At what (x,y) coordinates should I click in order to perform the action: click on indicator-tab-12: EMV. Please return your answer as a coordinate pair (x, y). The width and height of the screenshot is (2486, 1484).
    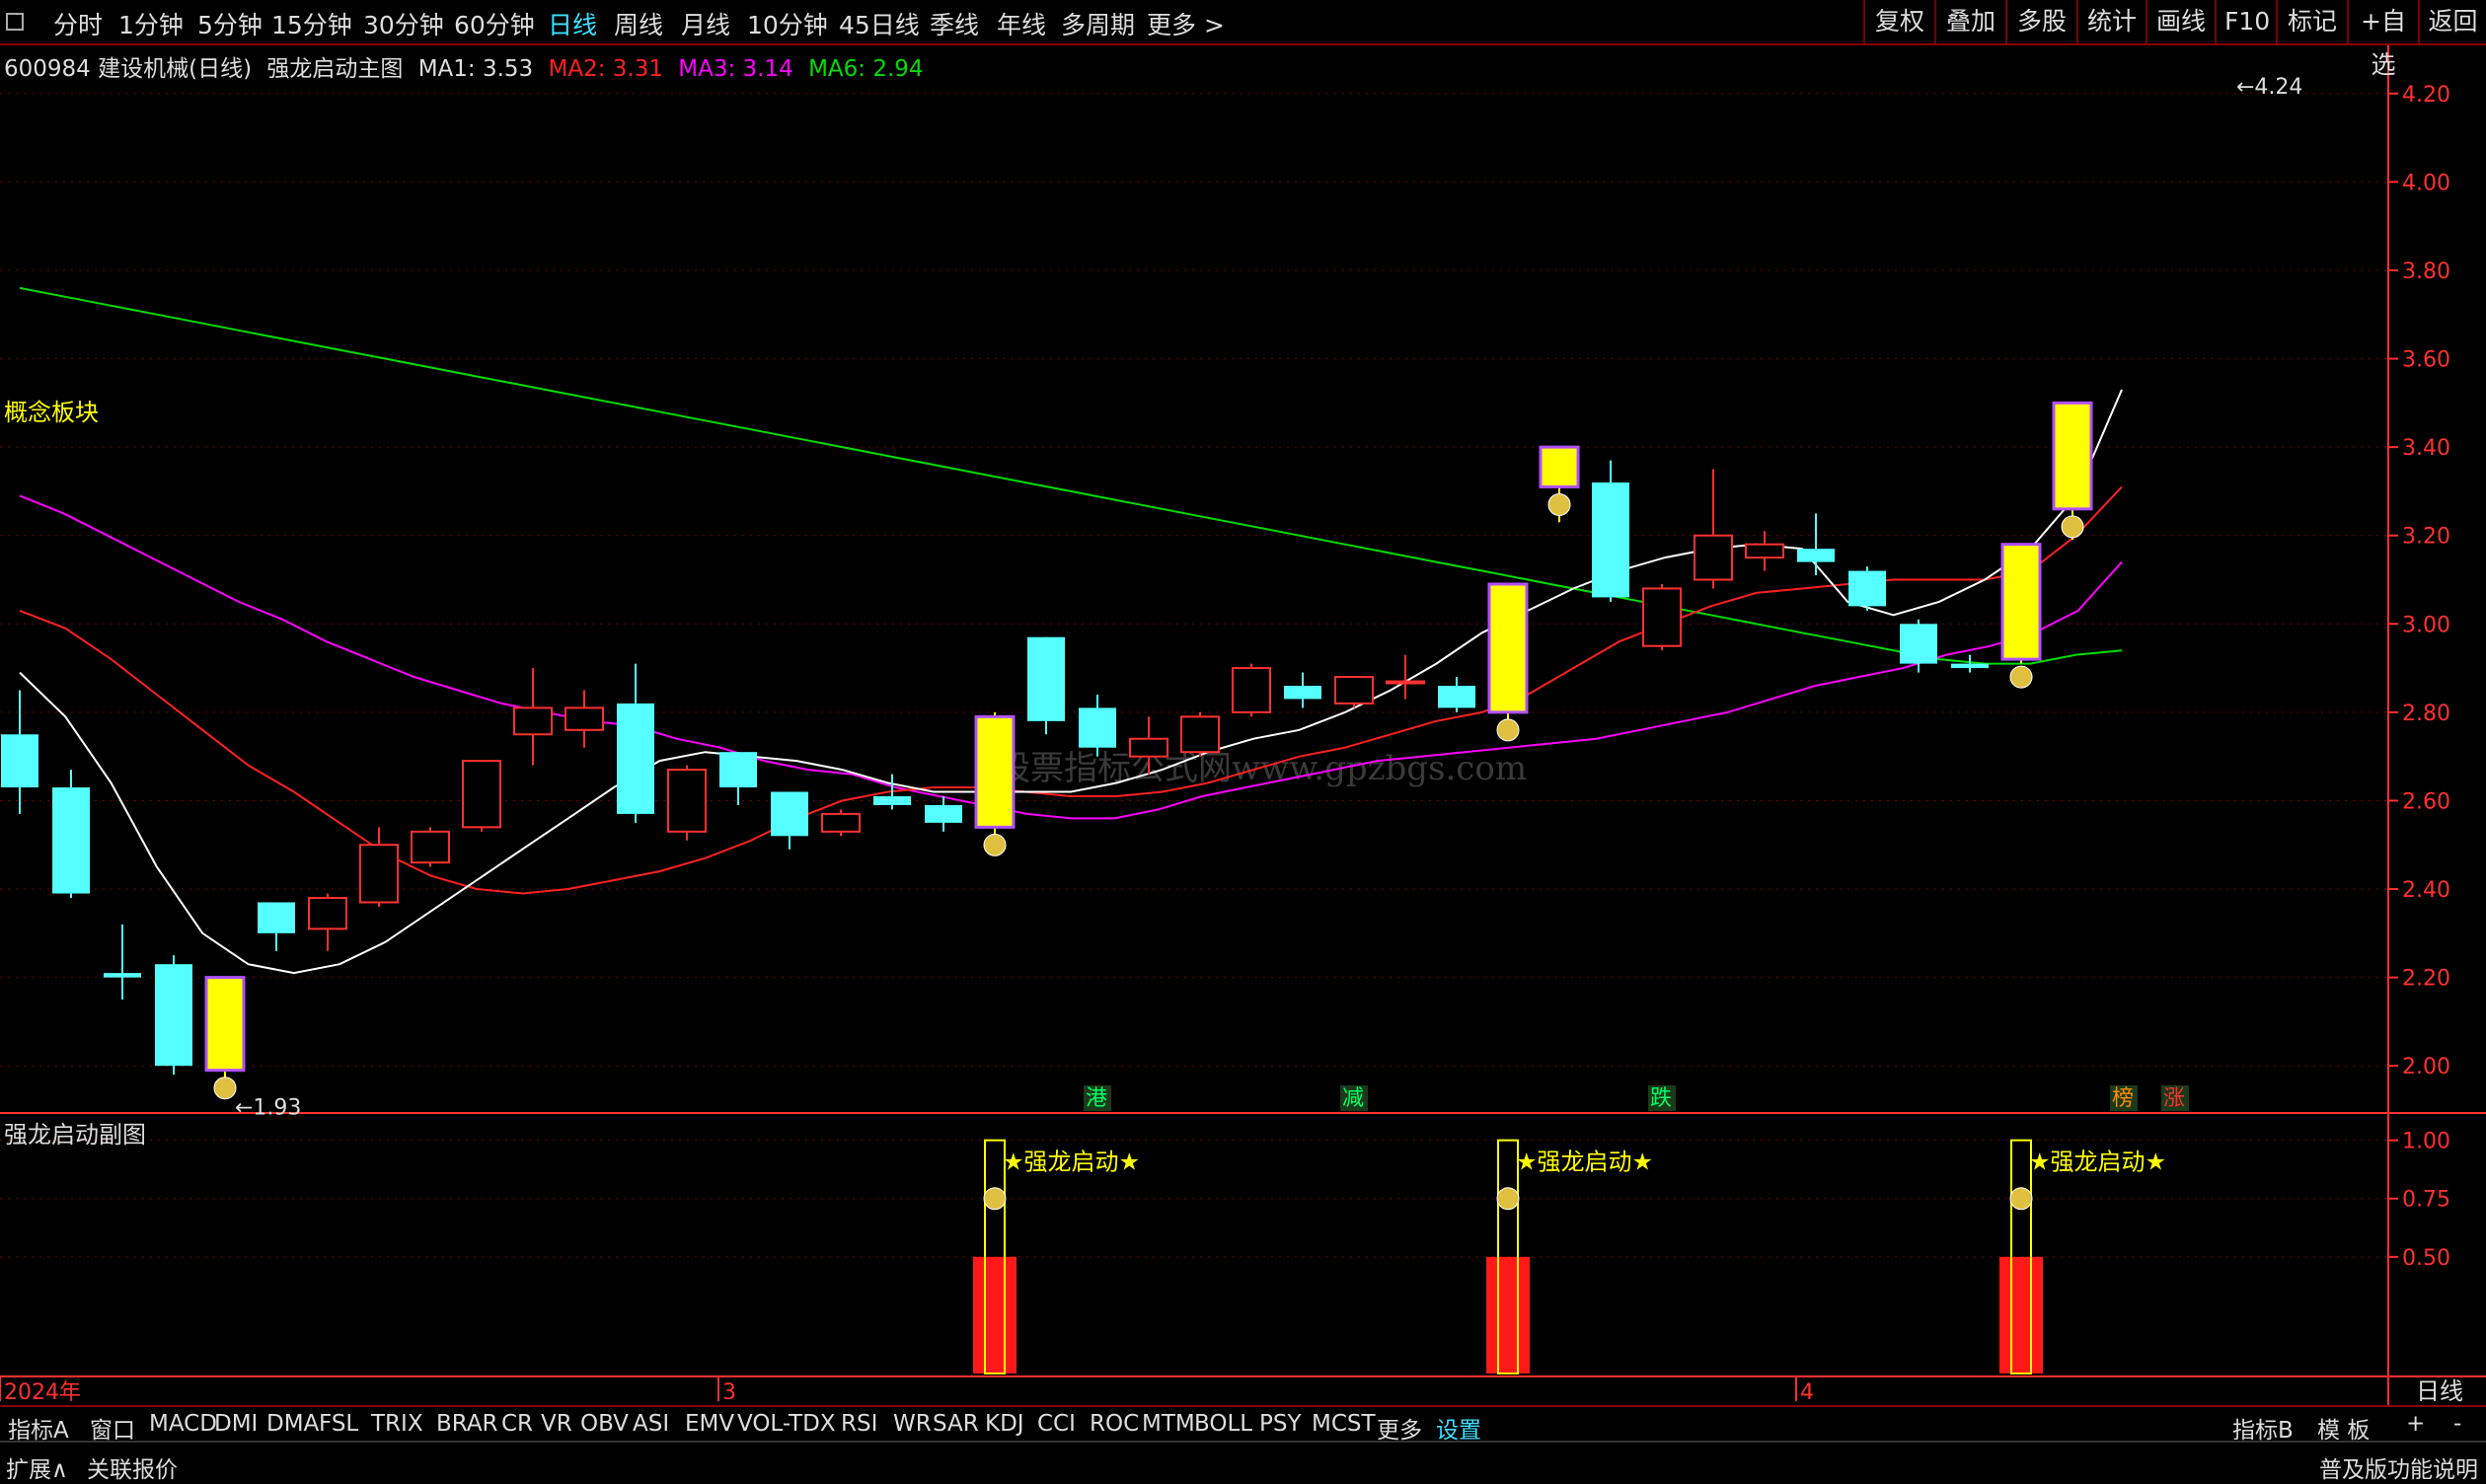
    Looking at the image, I should click on (709, 1424).